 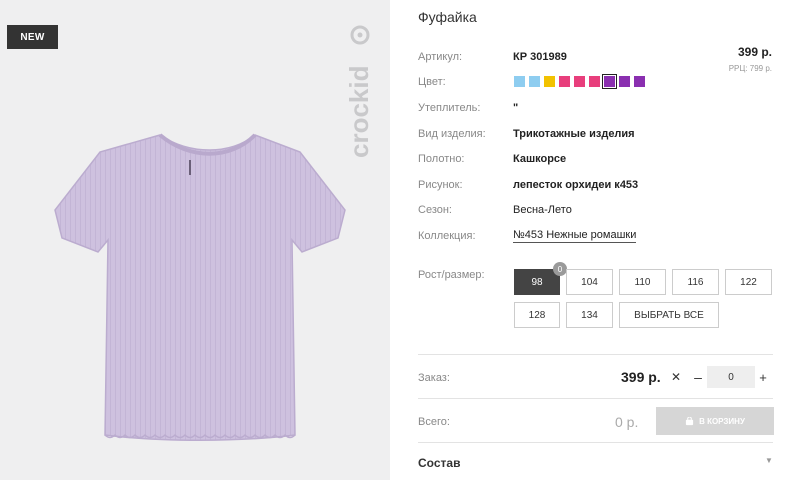 What do you see at coordinates (641, 377) in the screenshot?
I see `order-price: 399 р.` at bounding box center [641, 377].